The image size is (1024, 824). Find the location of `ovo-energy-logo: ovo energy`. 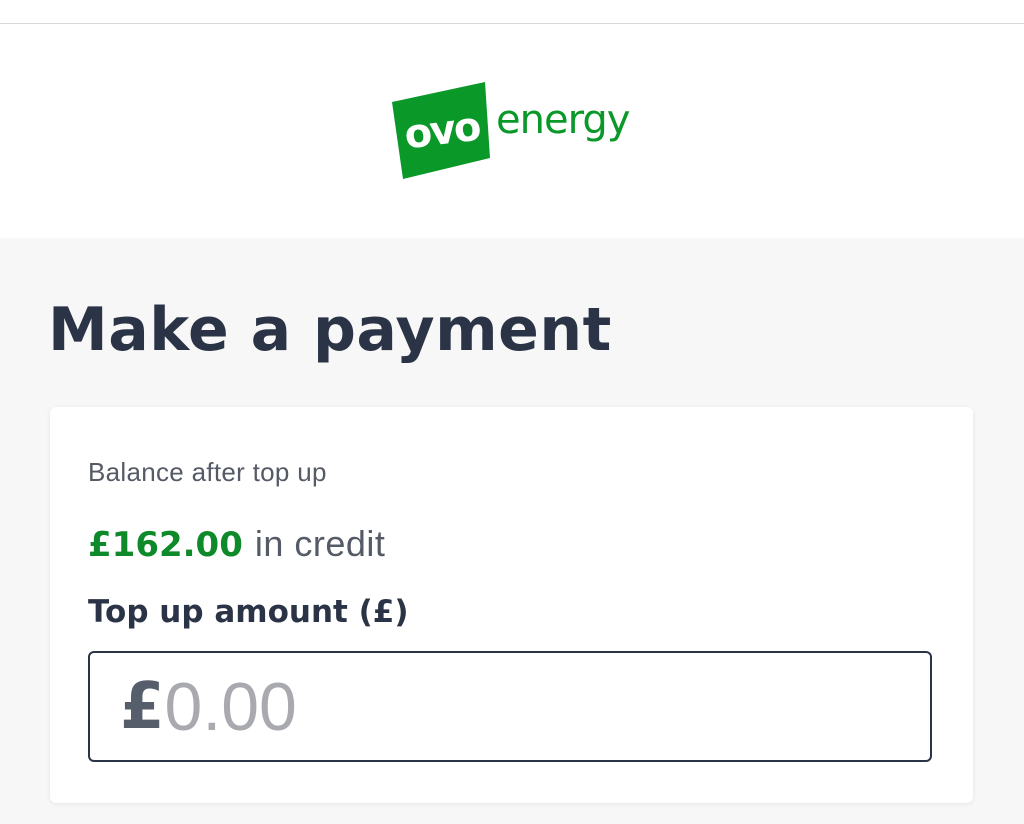

ovo-energy-logo: ovo energy is located at coordinates (517, 132).